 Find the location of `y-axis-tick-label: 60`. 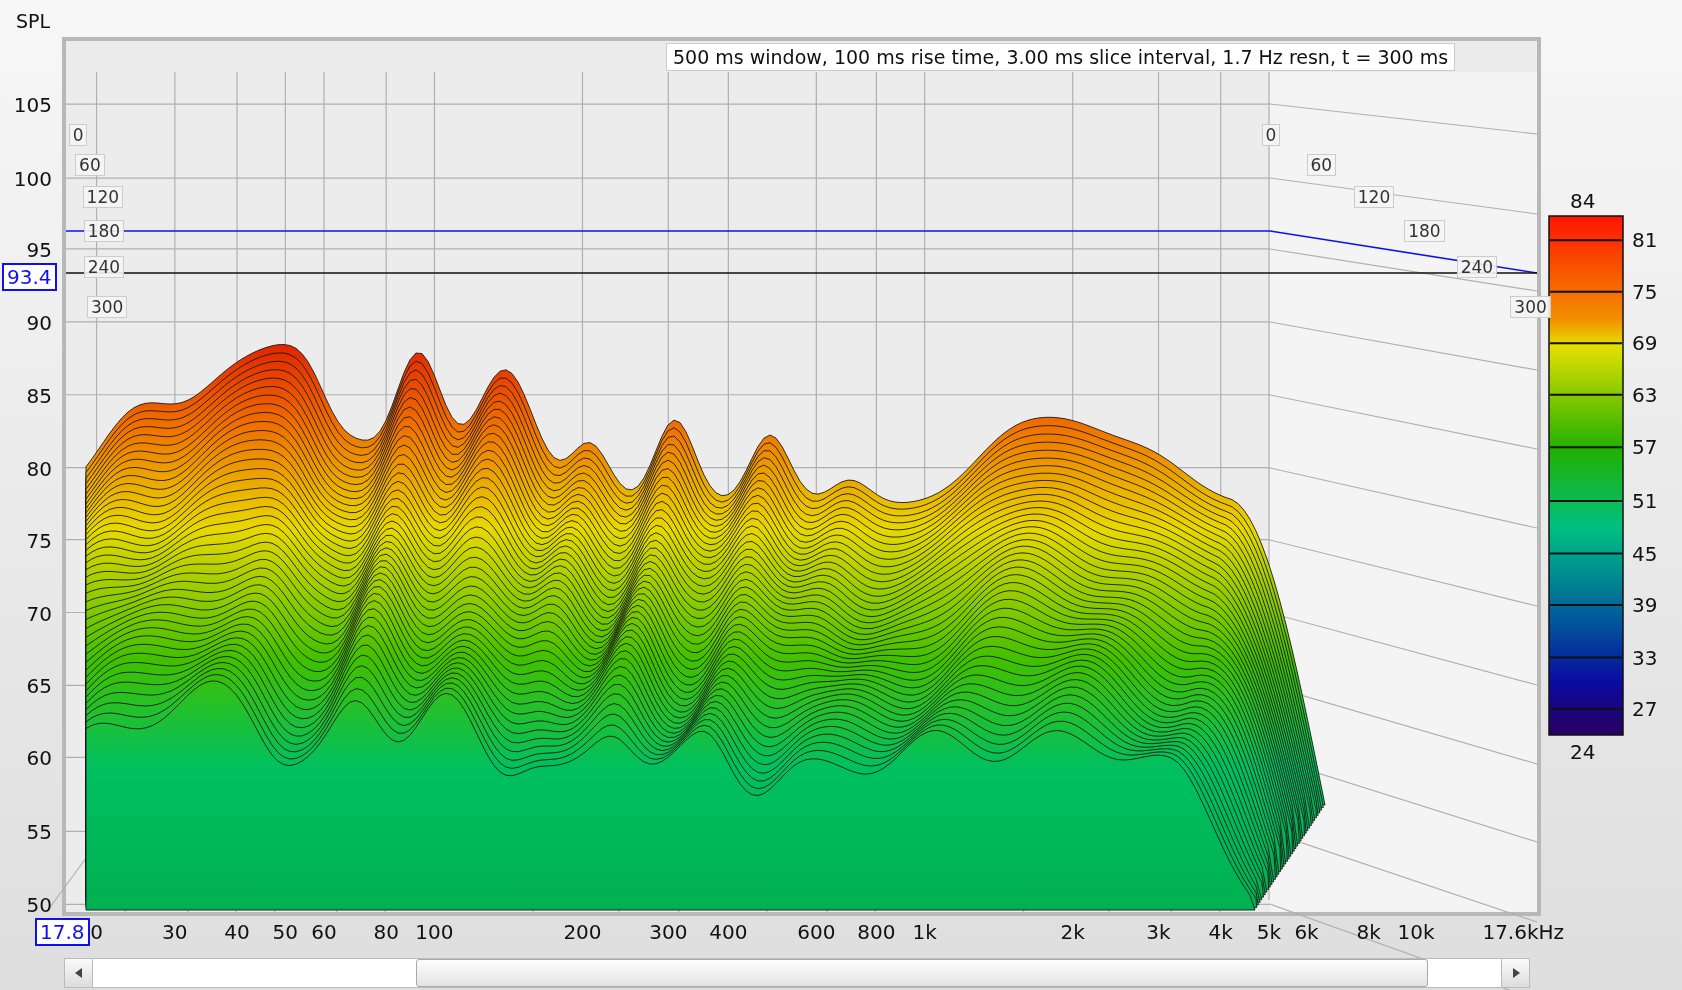

y-axis-tick-label: 60 is located at coordinates (38, 758).